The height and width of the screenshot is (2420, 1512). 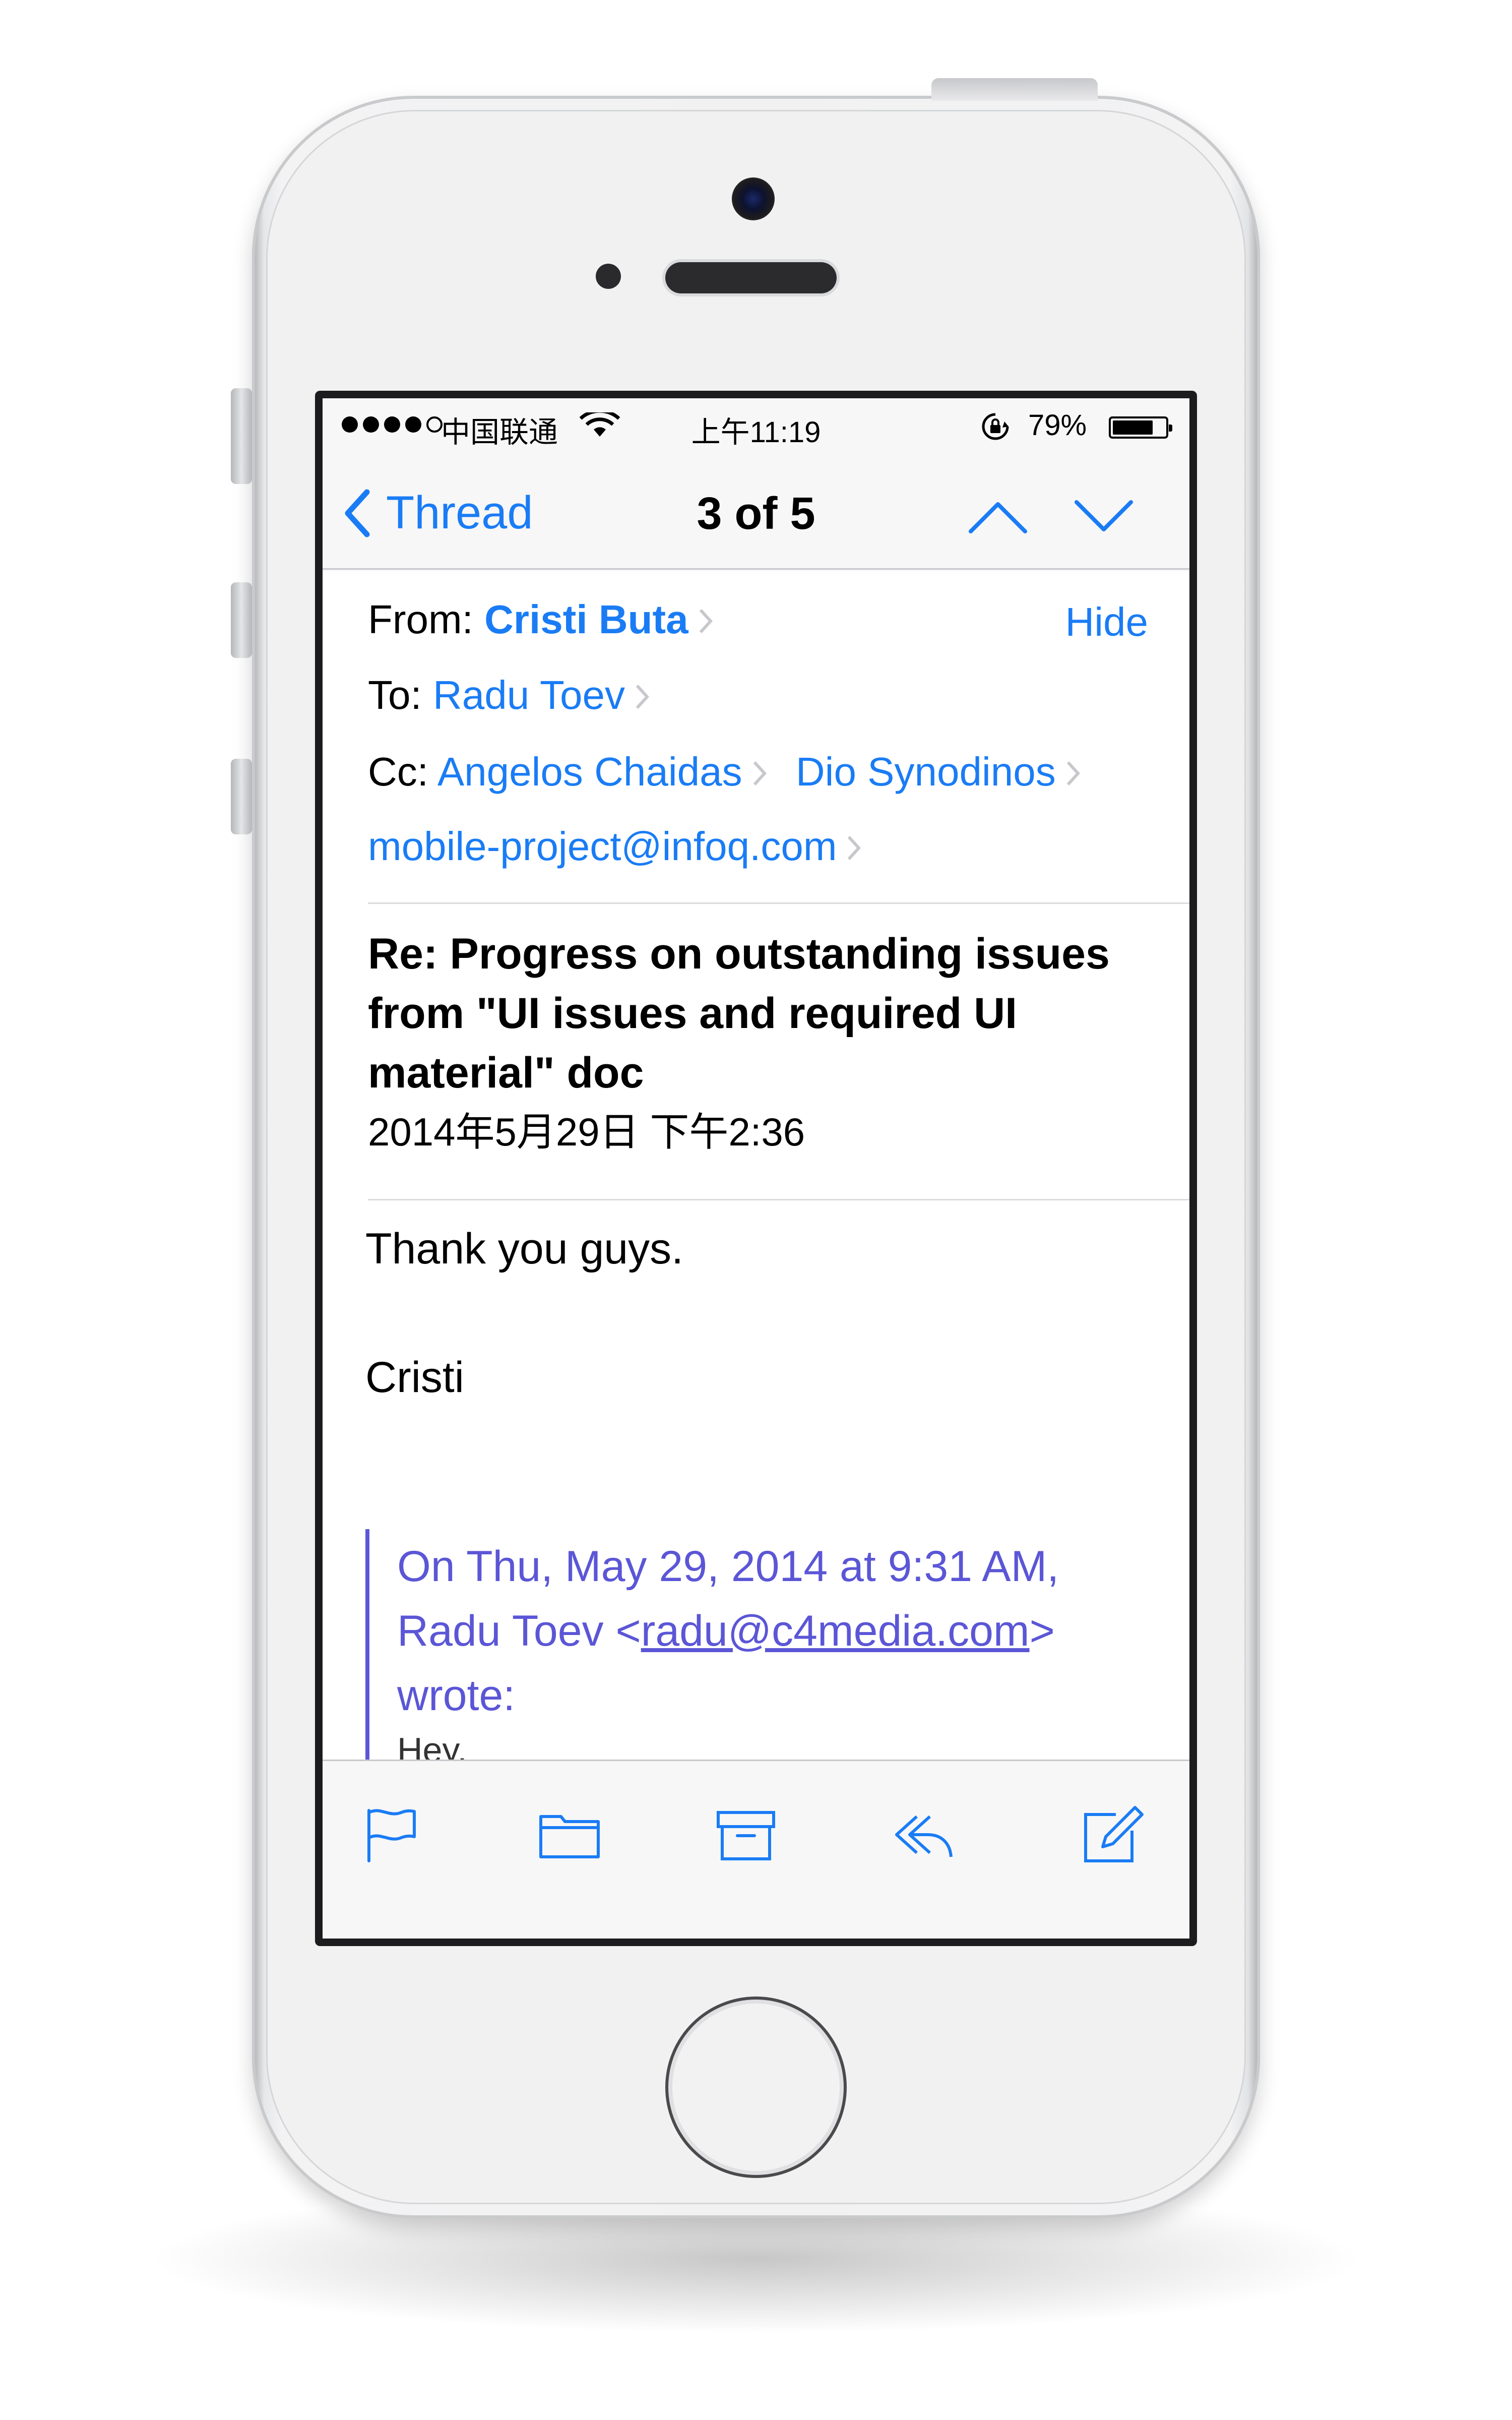 I want to click on from-label: From:, so click(x=420, y=619).